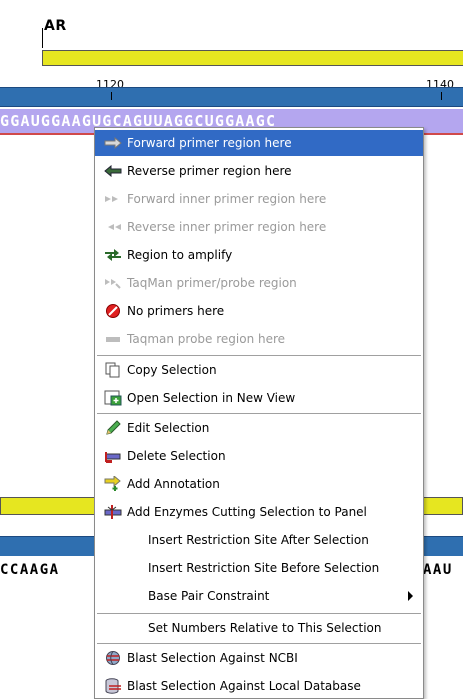  What do you see at coordinates (30, 570) in the screenshot?
I see `sequence-text-lower-left: CCAAGA` at bounding box center [30, 570].